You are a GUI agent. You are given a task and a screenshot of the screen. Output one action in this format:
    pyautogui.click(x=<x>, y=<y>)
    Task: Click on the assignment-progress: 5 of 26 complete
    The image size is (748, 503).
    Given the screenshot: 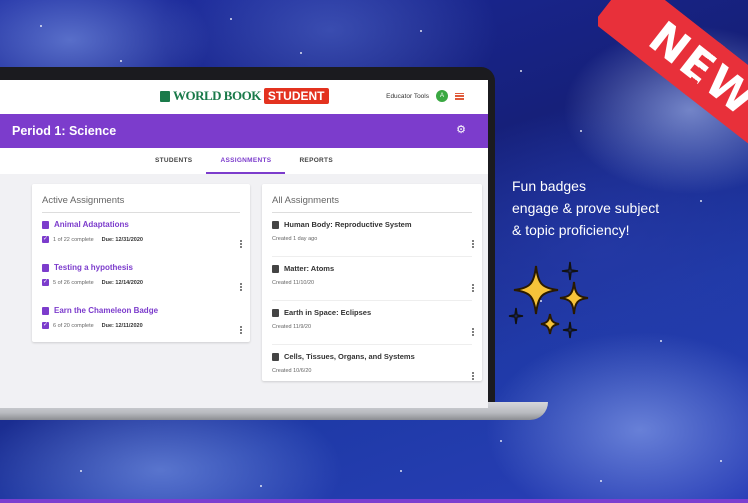 What is the action you would take?
    pyautogui.click(x=73, y=282)
    